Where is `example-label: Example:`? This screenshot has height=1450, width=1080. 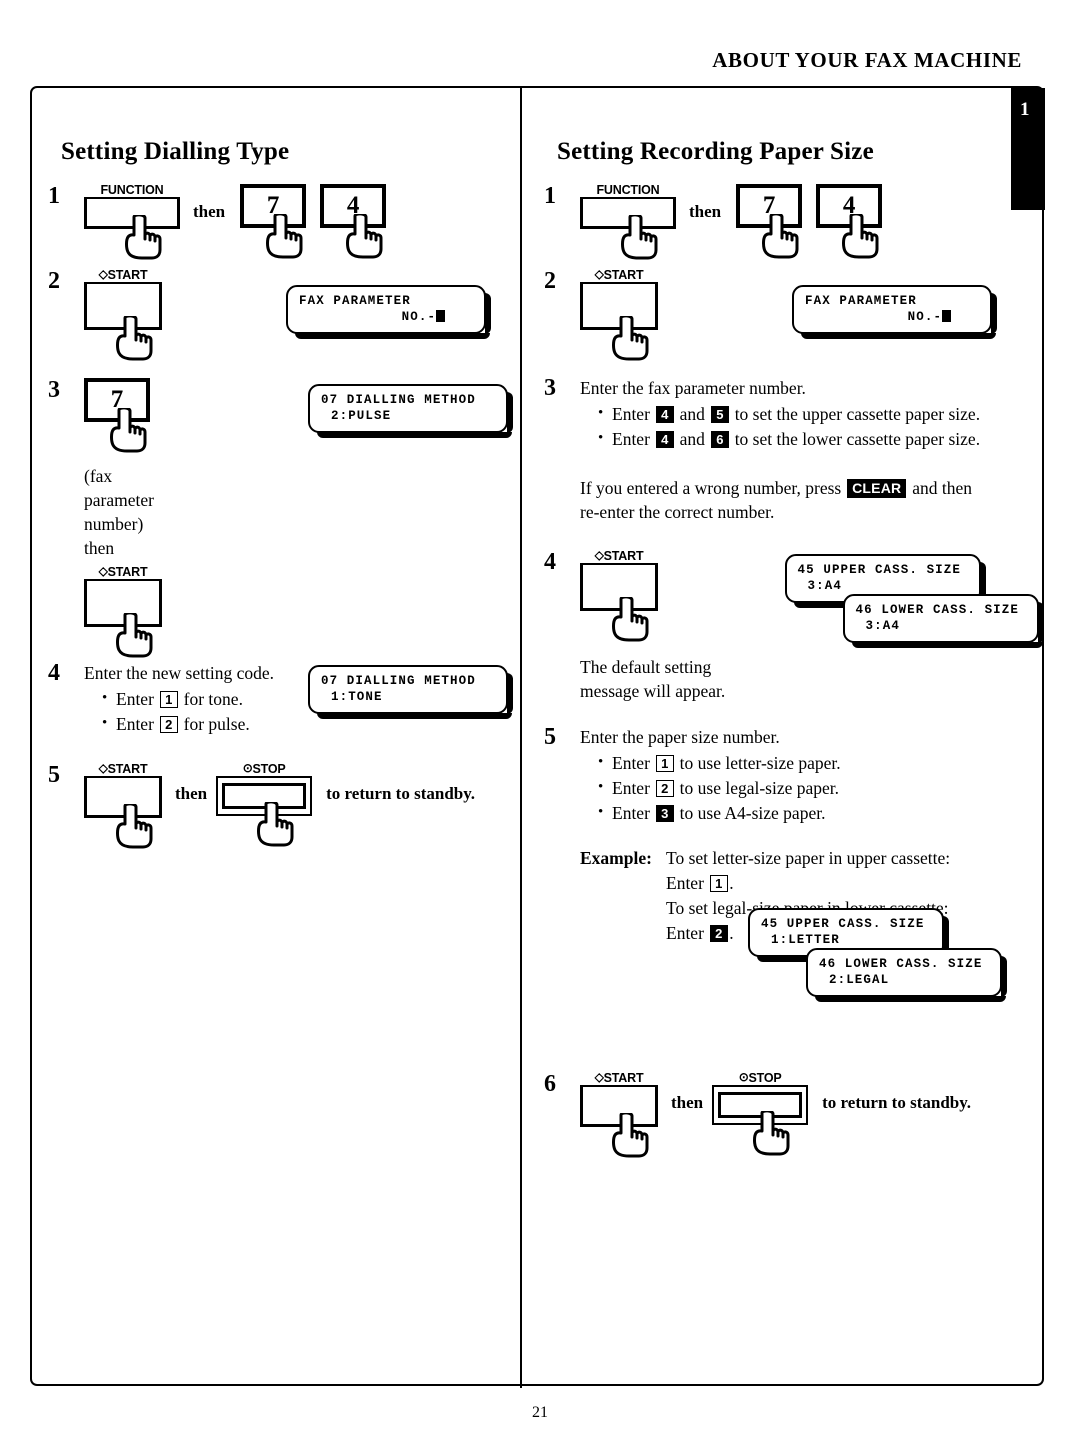 example-label: Example: is located at coordinates (616, 858).